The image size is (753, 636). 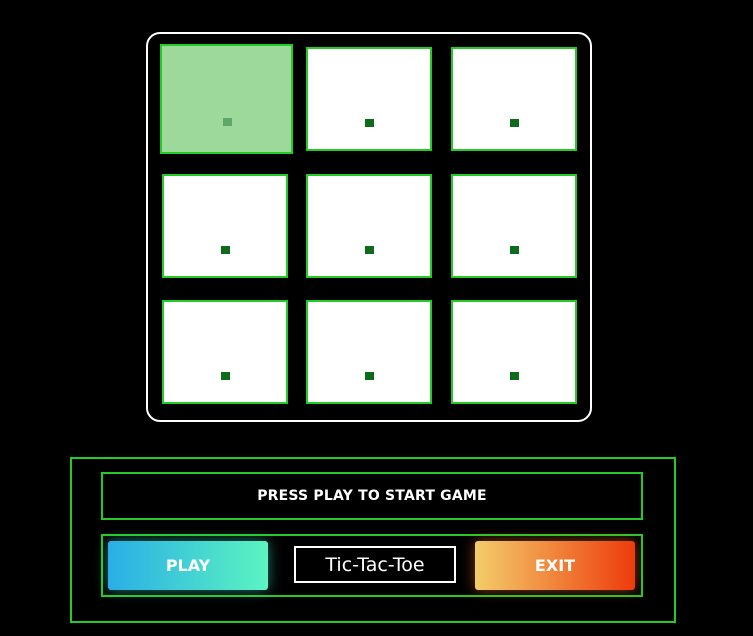 I want to click on game-title: Tic-Tac-Toe, so click(x=375, y=564).